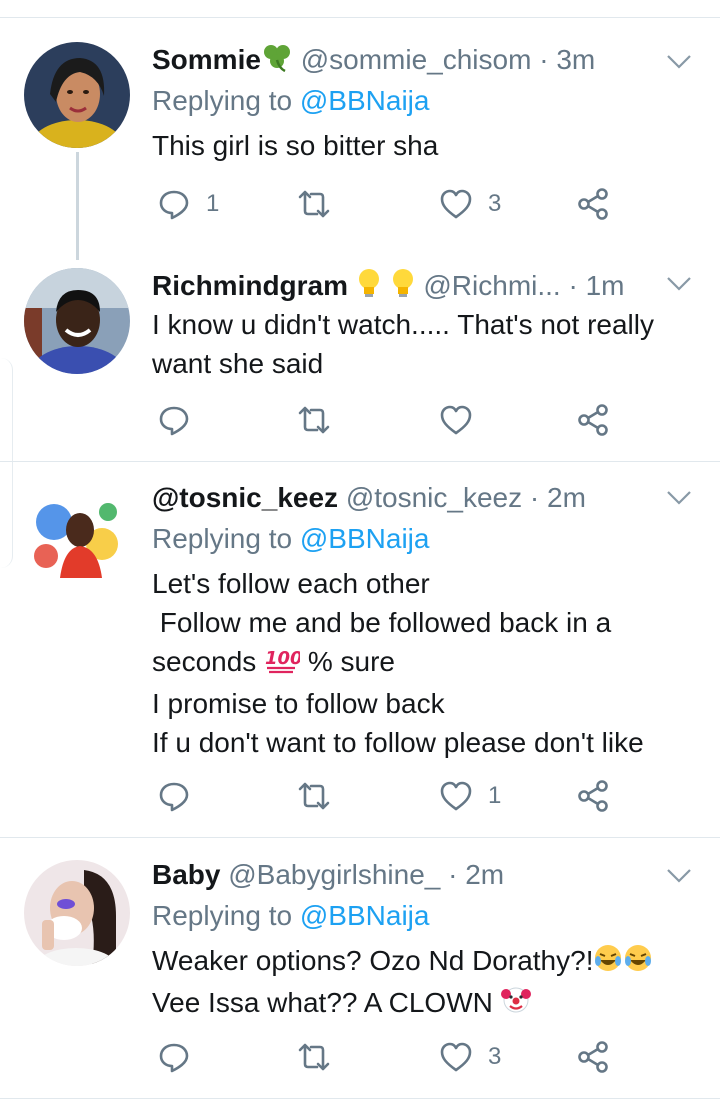 The width and height of the screenshot is (720, 1110). Describe the element at coordinates (282, 658) in the screenshot. I see `svg-text: 100` at that location.